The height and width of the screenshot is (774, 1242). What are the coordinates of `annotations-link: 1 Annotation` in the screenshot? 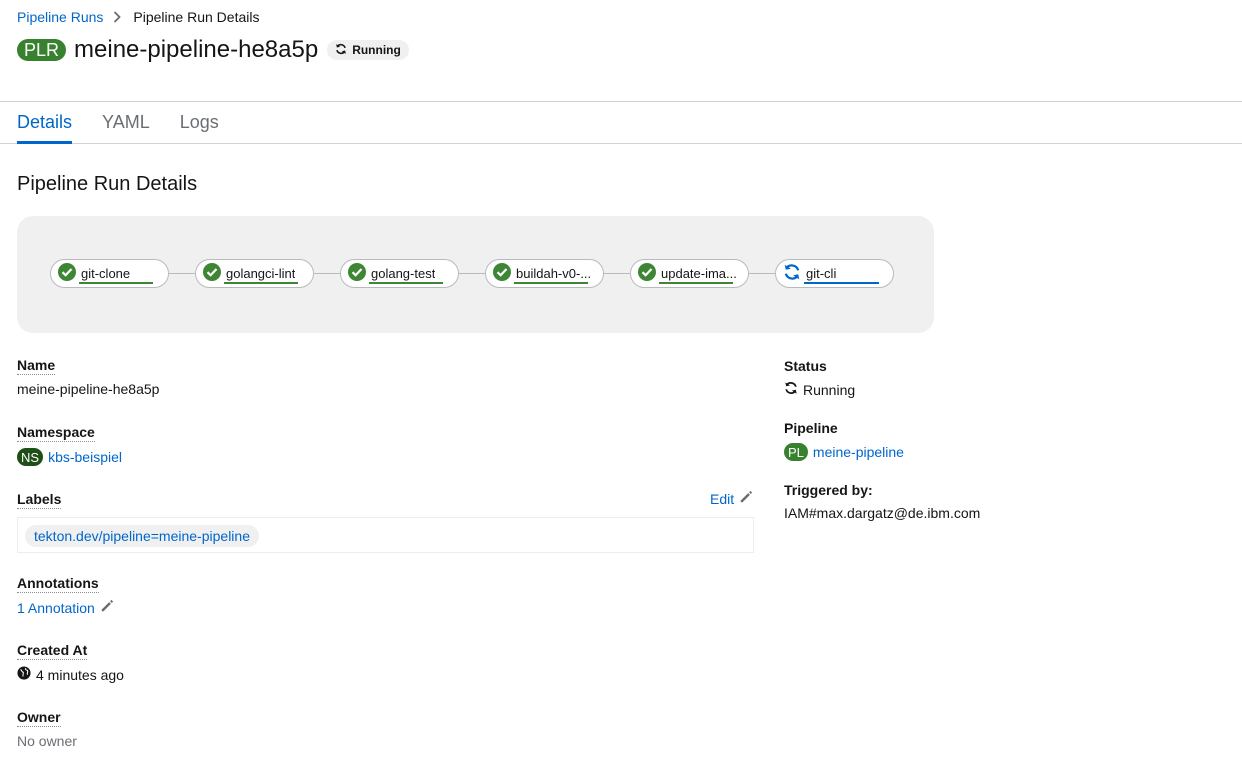 It's located at (56, 608).